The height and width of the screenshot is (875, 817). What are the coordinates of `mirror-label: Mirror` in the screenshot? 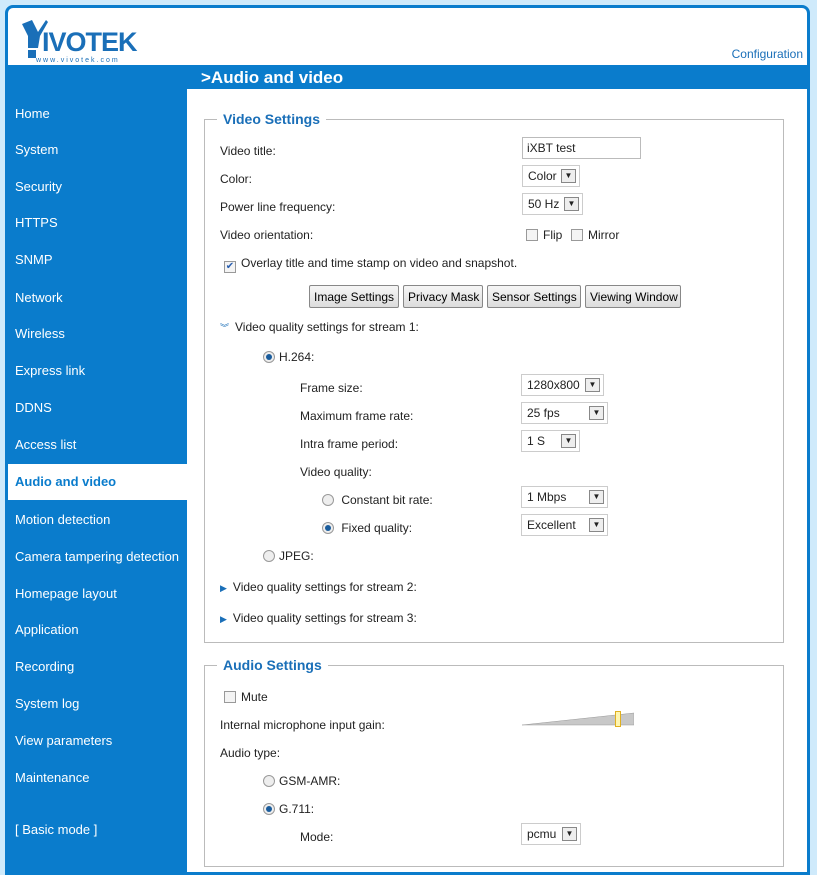 It's located at (604, 235).